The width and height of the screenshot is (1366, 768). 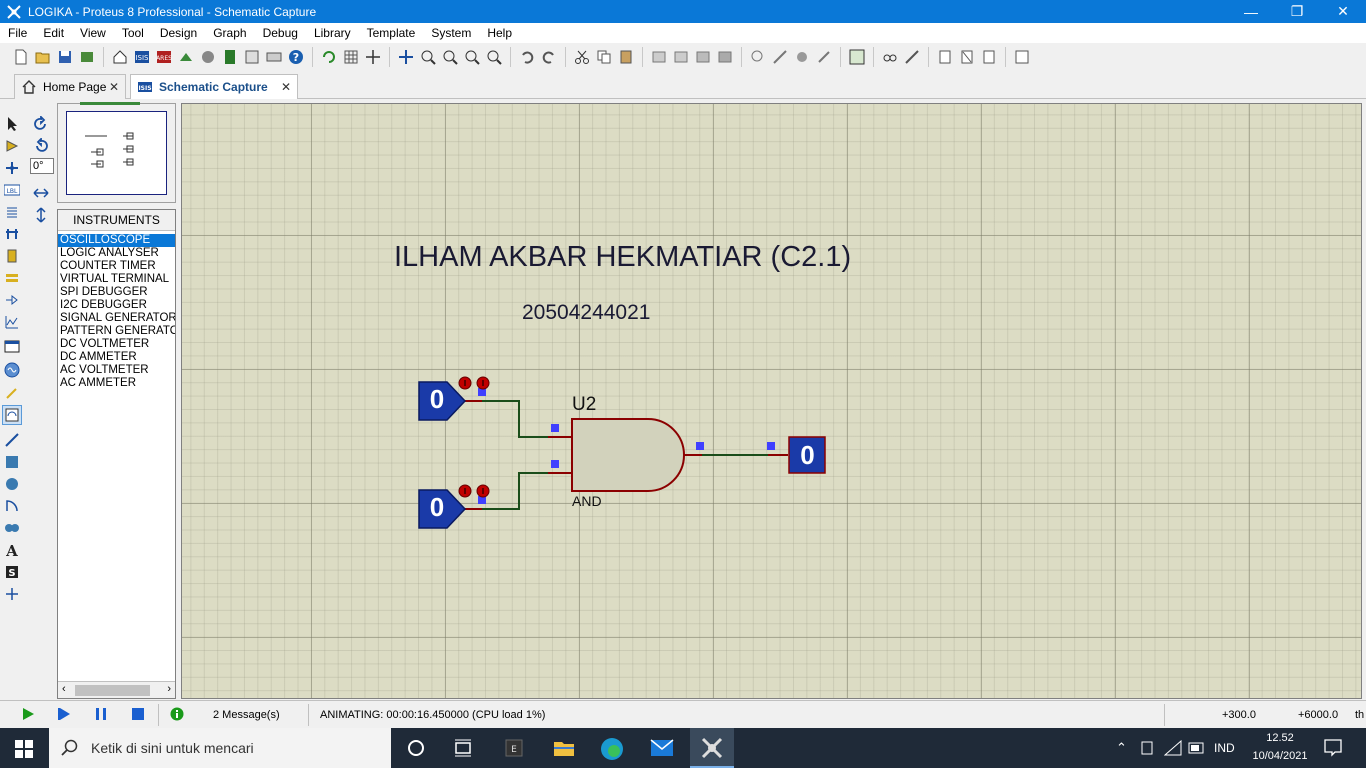 What do you see at coordinates (41, 146) in the screenshot?
I see `rotate-anticlockwise-icon` at bounding box center [41, 146].